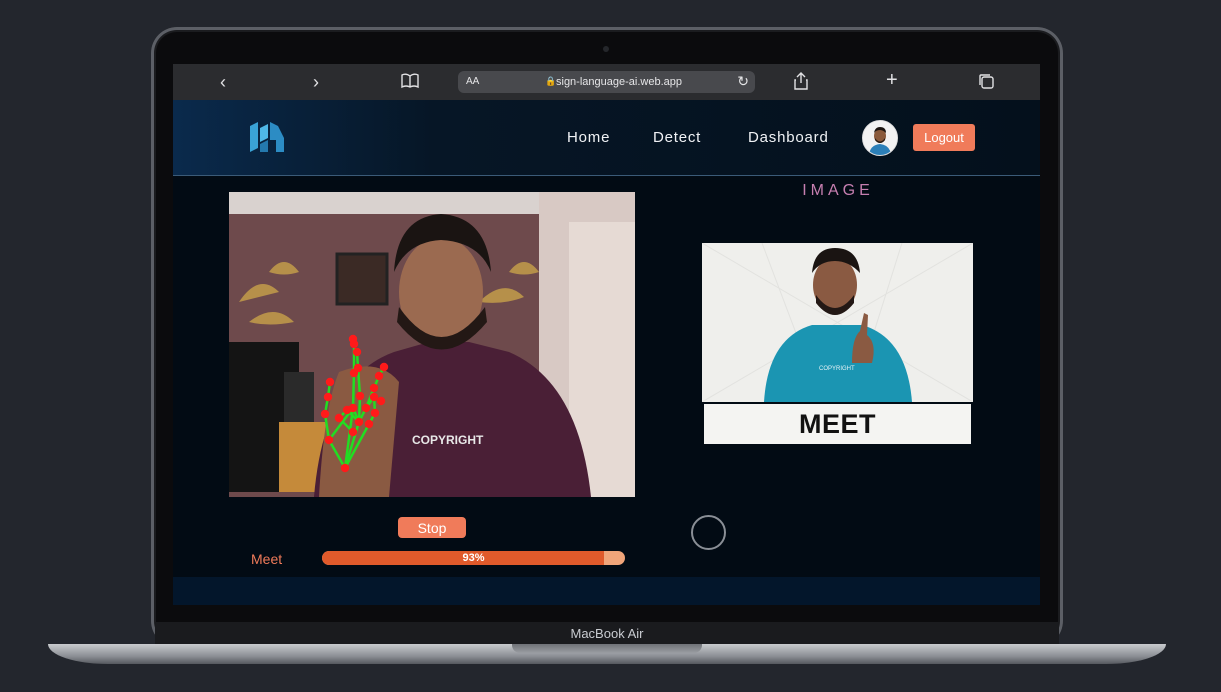 This screenshot has height=692, width=1221. Describe the element at coordinates (619, 82) in the screenshot. I see `url-text: sign-language-ai.web.app` at that location.